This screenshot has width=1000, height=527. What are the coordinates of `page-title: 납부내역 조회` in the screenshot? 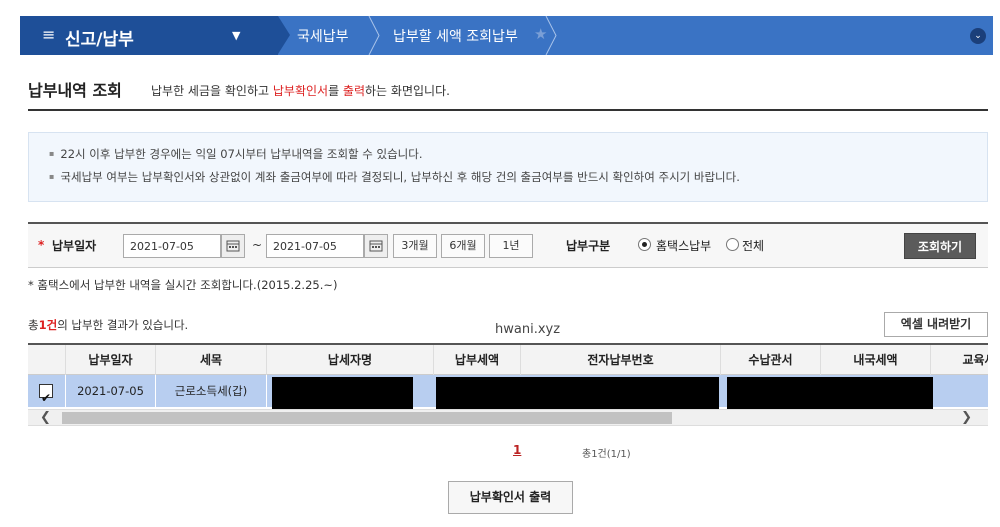 It's located at (75, 90).